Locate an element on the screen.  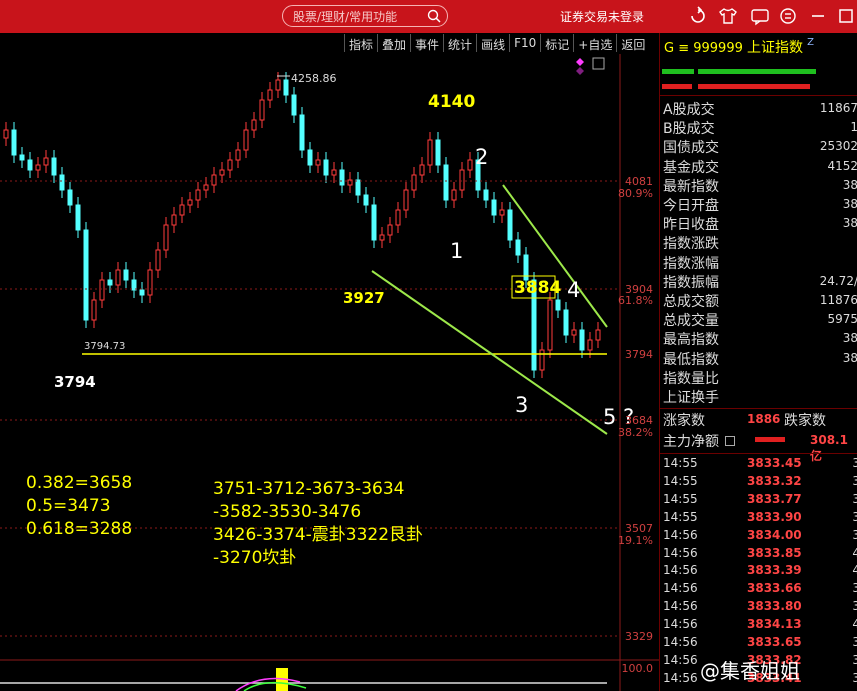
tick-row: 14:55 3833.45 3 is located at coordinates (760, 465).